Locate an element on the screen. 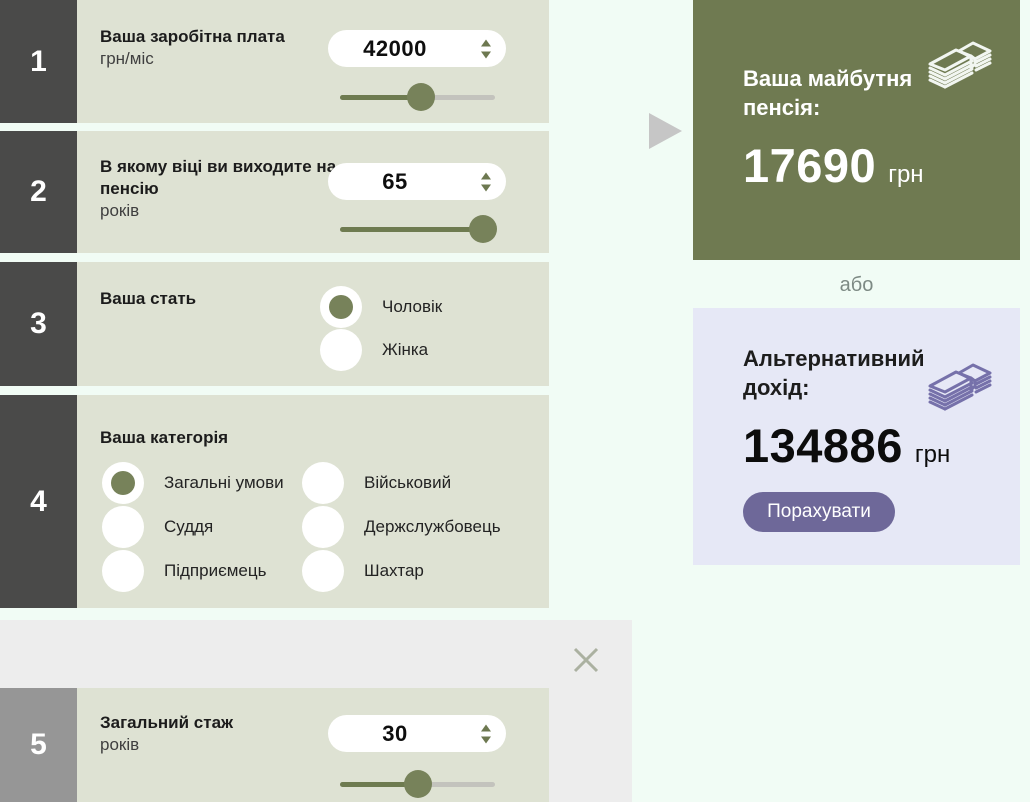  step-row-experience: 5 Загальний стаж років 30 is located at coordinates (274, 745).